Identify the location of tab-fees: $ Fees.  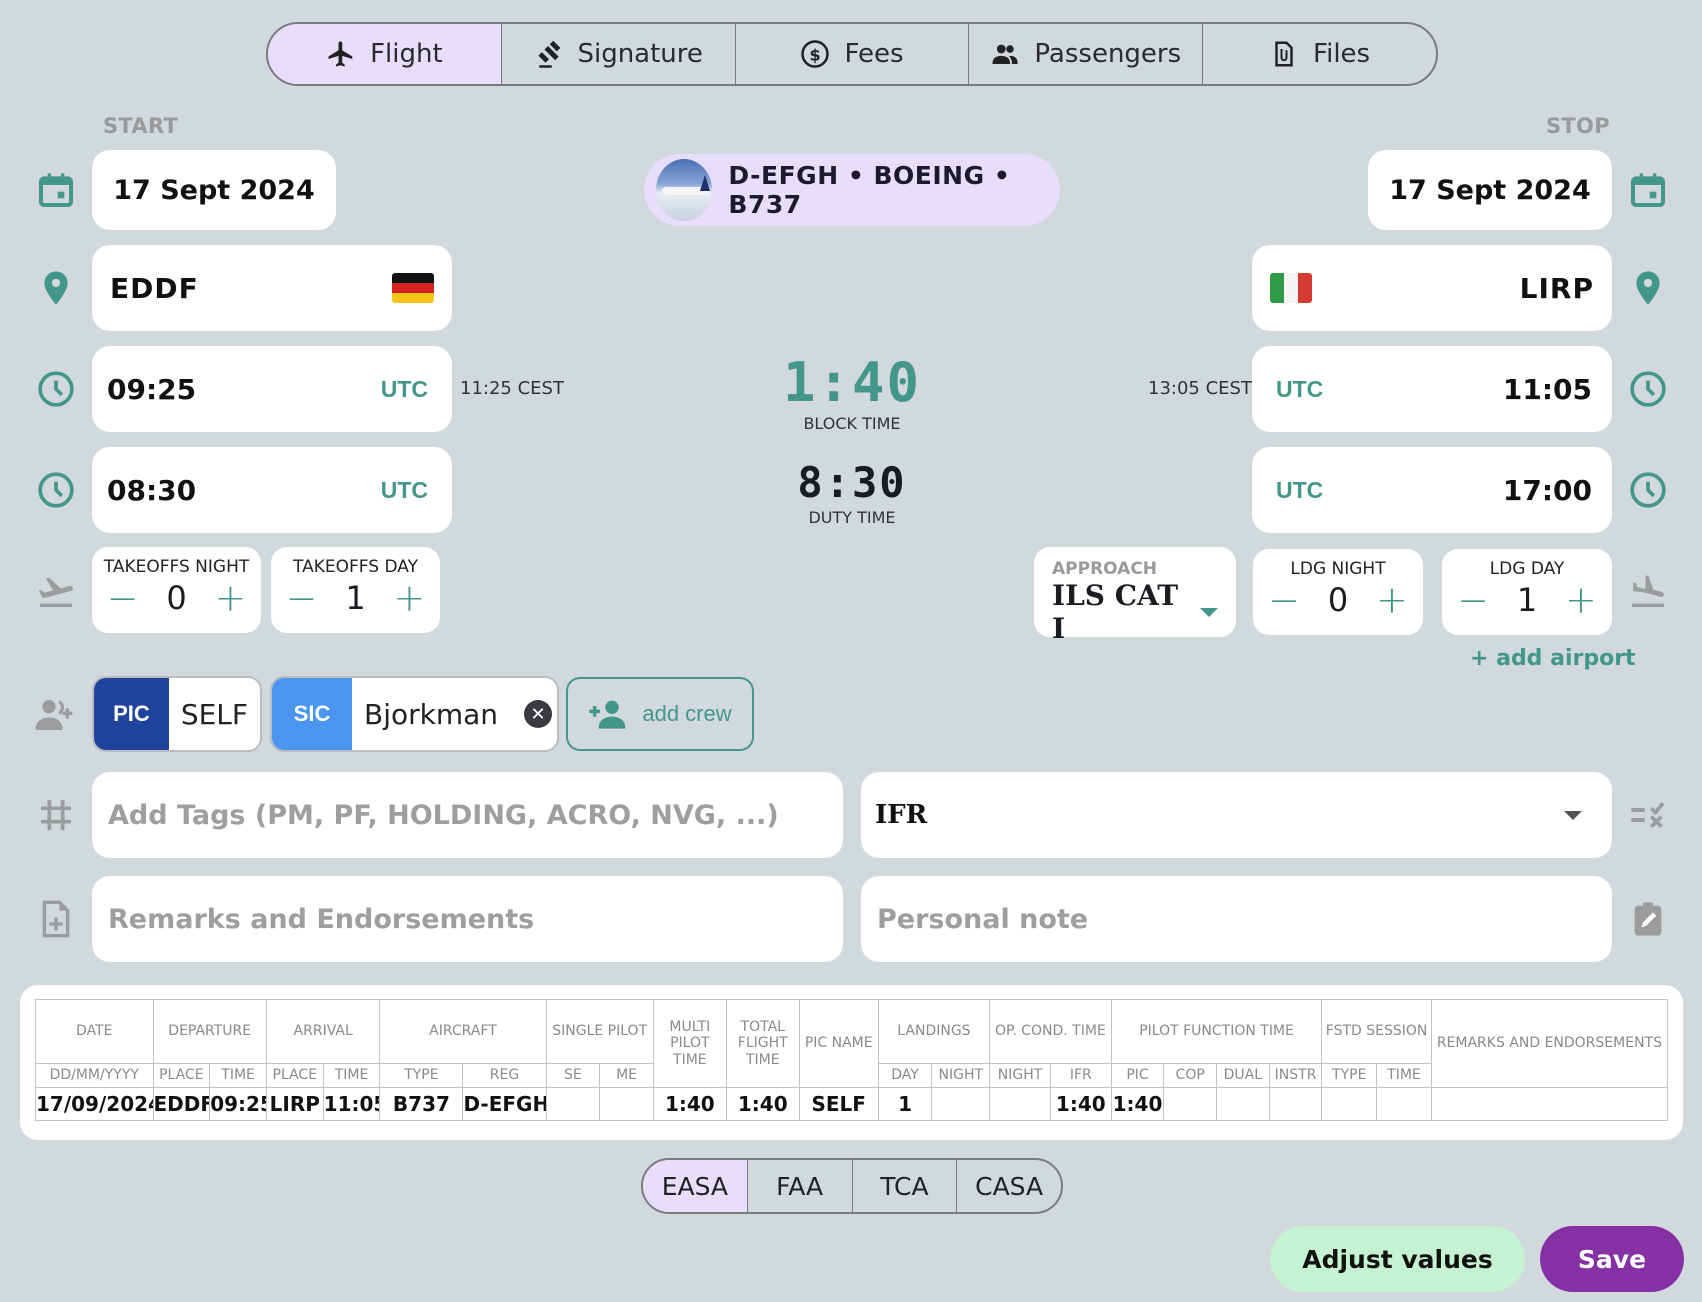
(853, 54).